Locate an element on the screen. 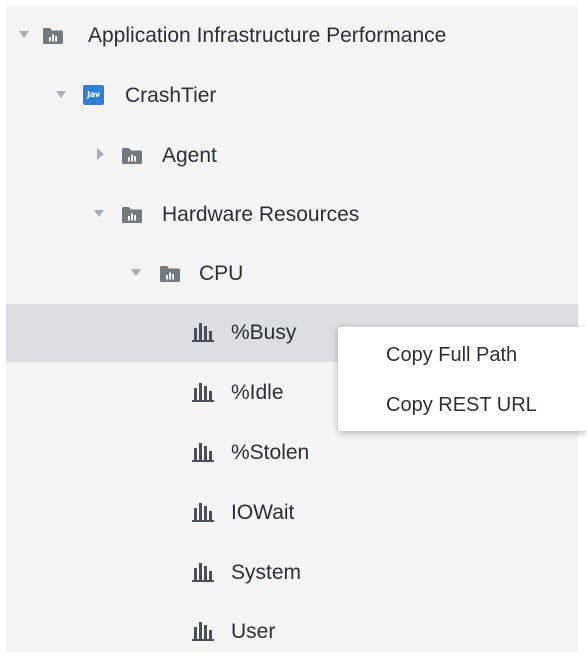  copy-full-path-menu-item: Copy Full Path is located at coordinates (462, 355).